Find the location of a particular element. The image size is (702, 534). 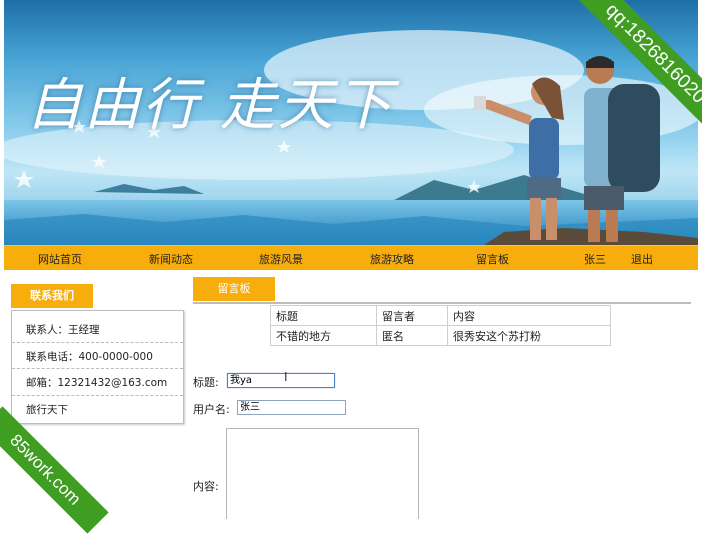

banner-slogan: 自由行 走天下 is located at coordinates (210, 105).